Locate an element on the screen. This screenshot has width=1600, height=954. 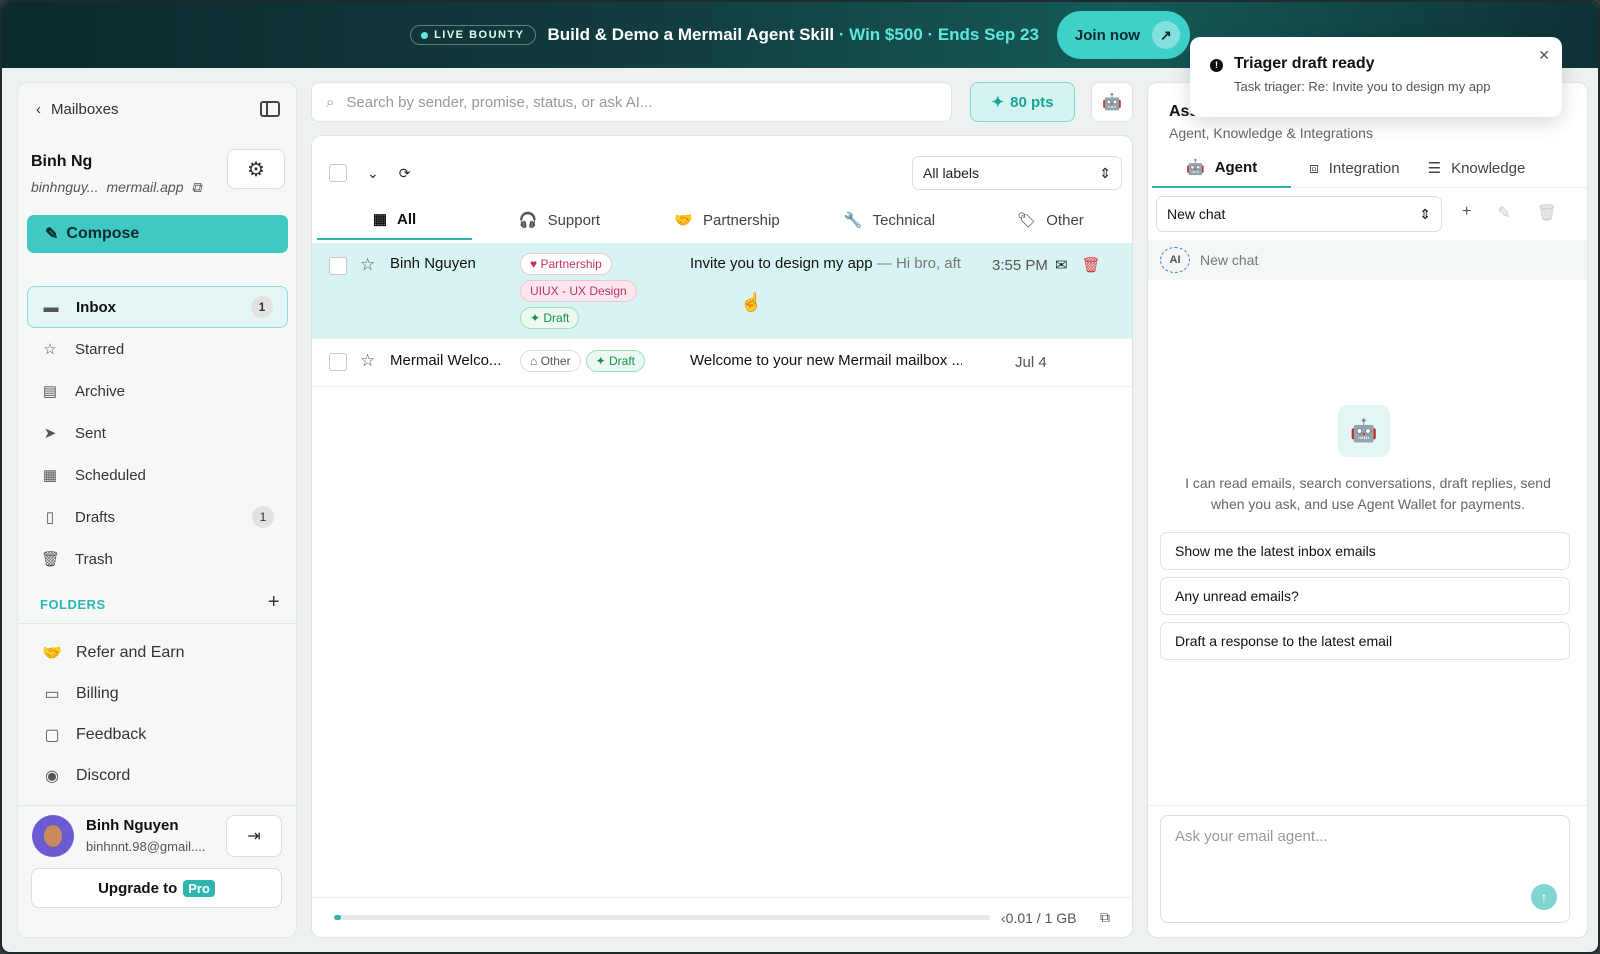
join-now-button: Join now ↗ is located at coordinates (1123, 35).